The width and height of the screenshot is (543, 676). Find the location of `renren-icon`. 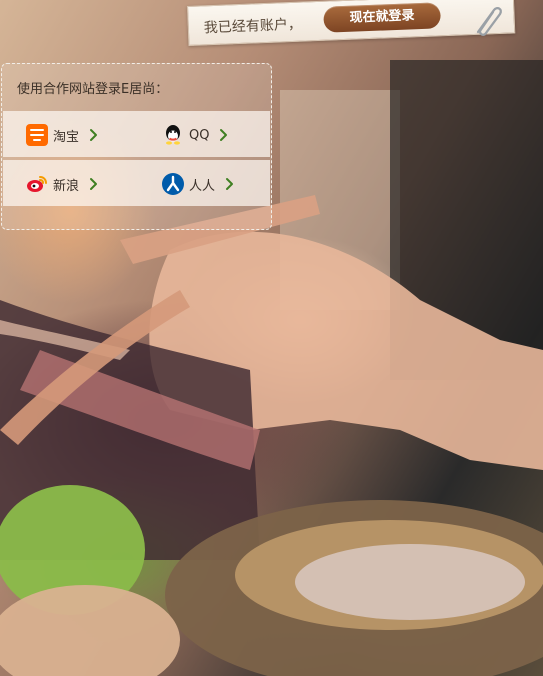

renren-icon is located at coordinates (173, 184).